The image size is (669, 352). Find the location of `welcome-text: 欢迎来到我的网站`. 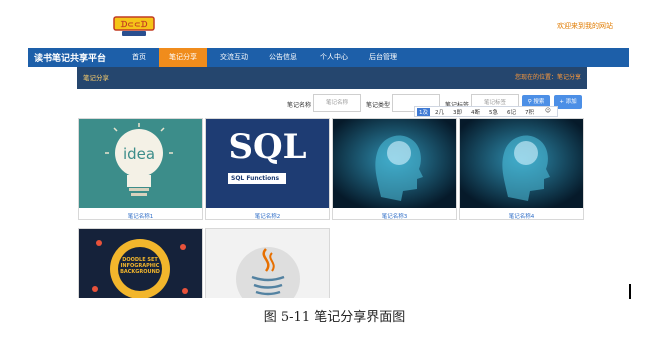

welcome-text: 欢迎来到我的网站 is located at coordinates (585, 26).